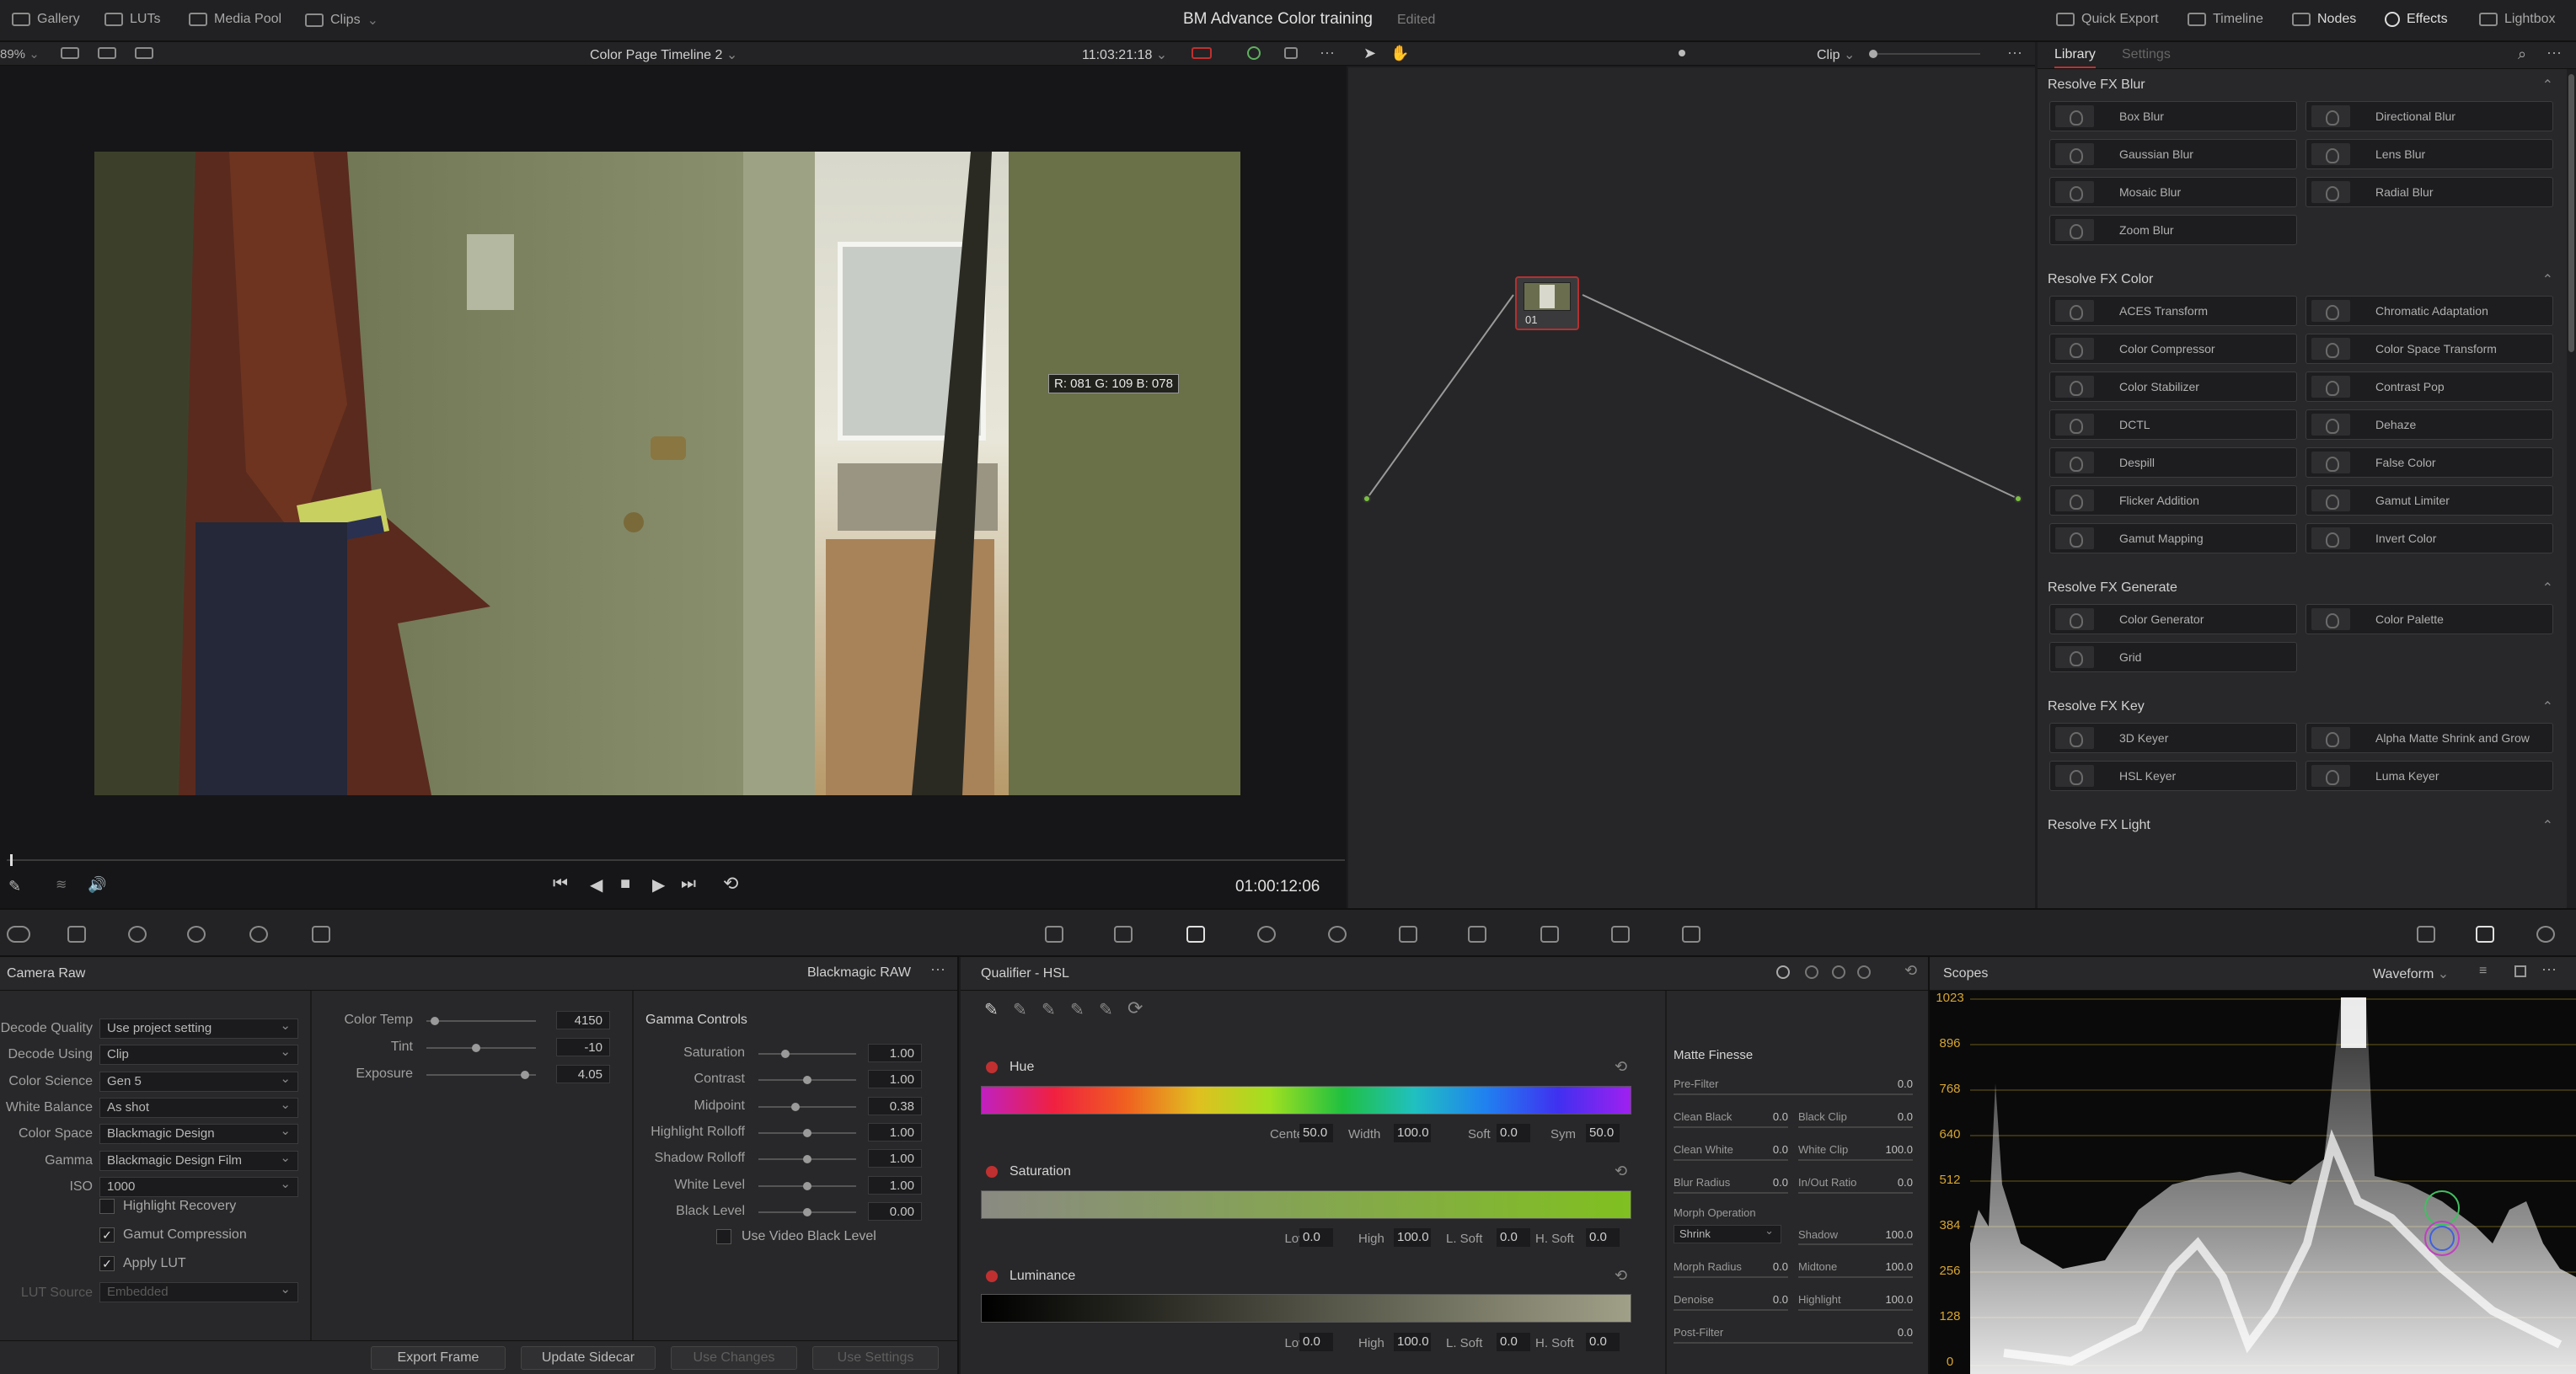  What do you see at coordinates (70, 53) in the screenshot?
I see `single-view-icon` at bounding box center [70, 53].